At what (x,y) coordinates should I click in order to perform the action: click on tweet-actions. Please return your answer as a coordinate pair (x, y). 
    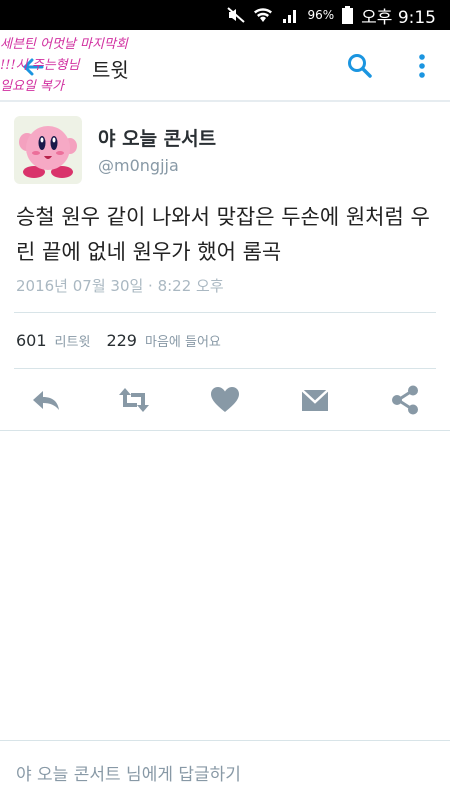
    Looking at the image, I should click on (225, 400).